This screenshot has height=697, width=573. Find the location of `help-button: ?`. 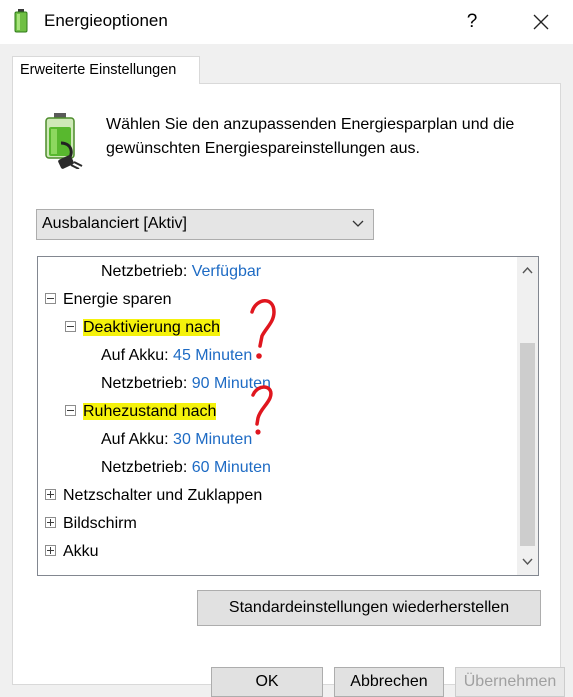

help-button: ? is located at coordinates (472, 22).